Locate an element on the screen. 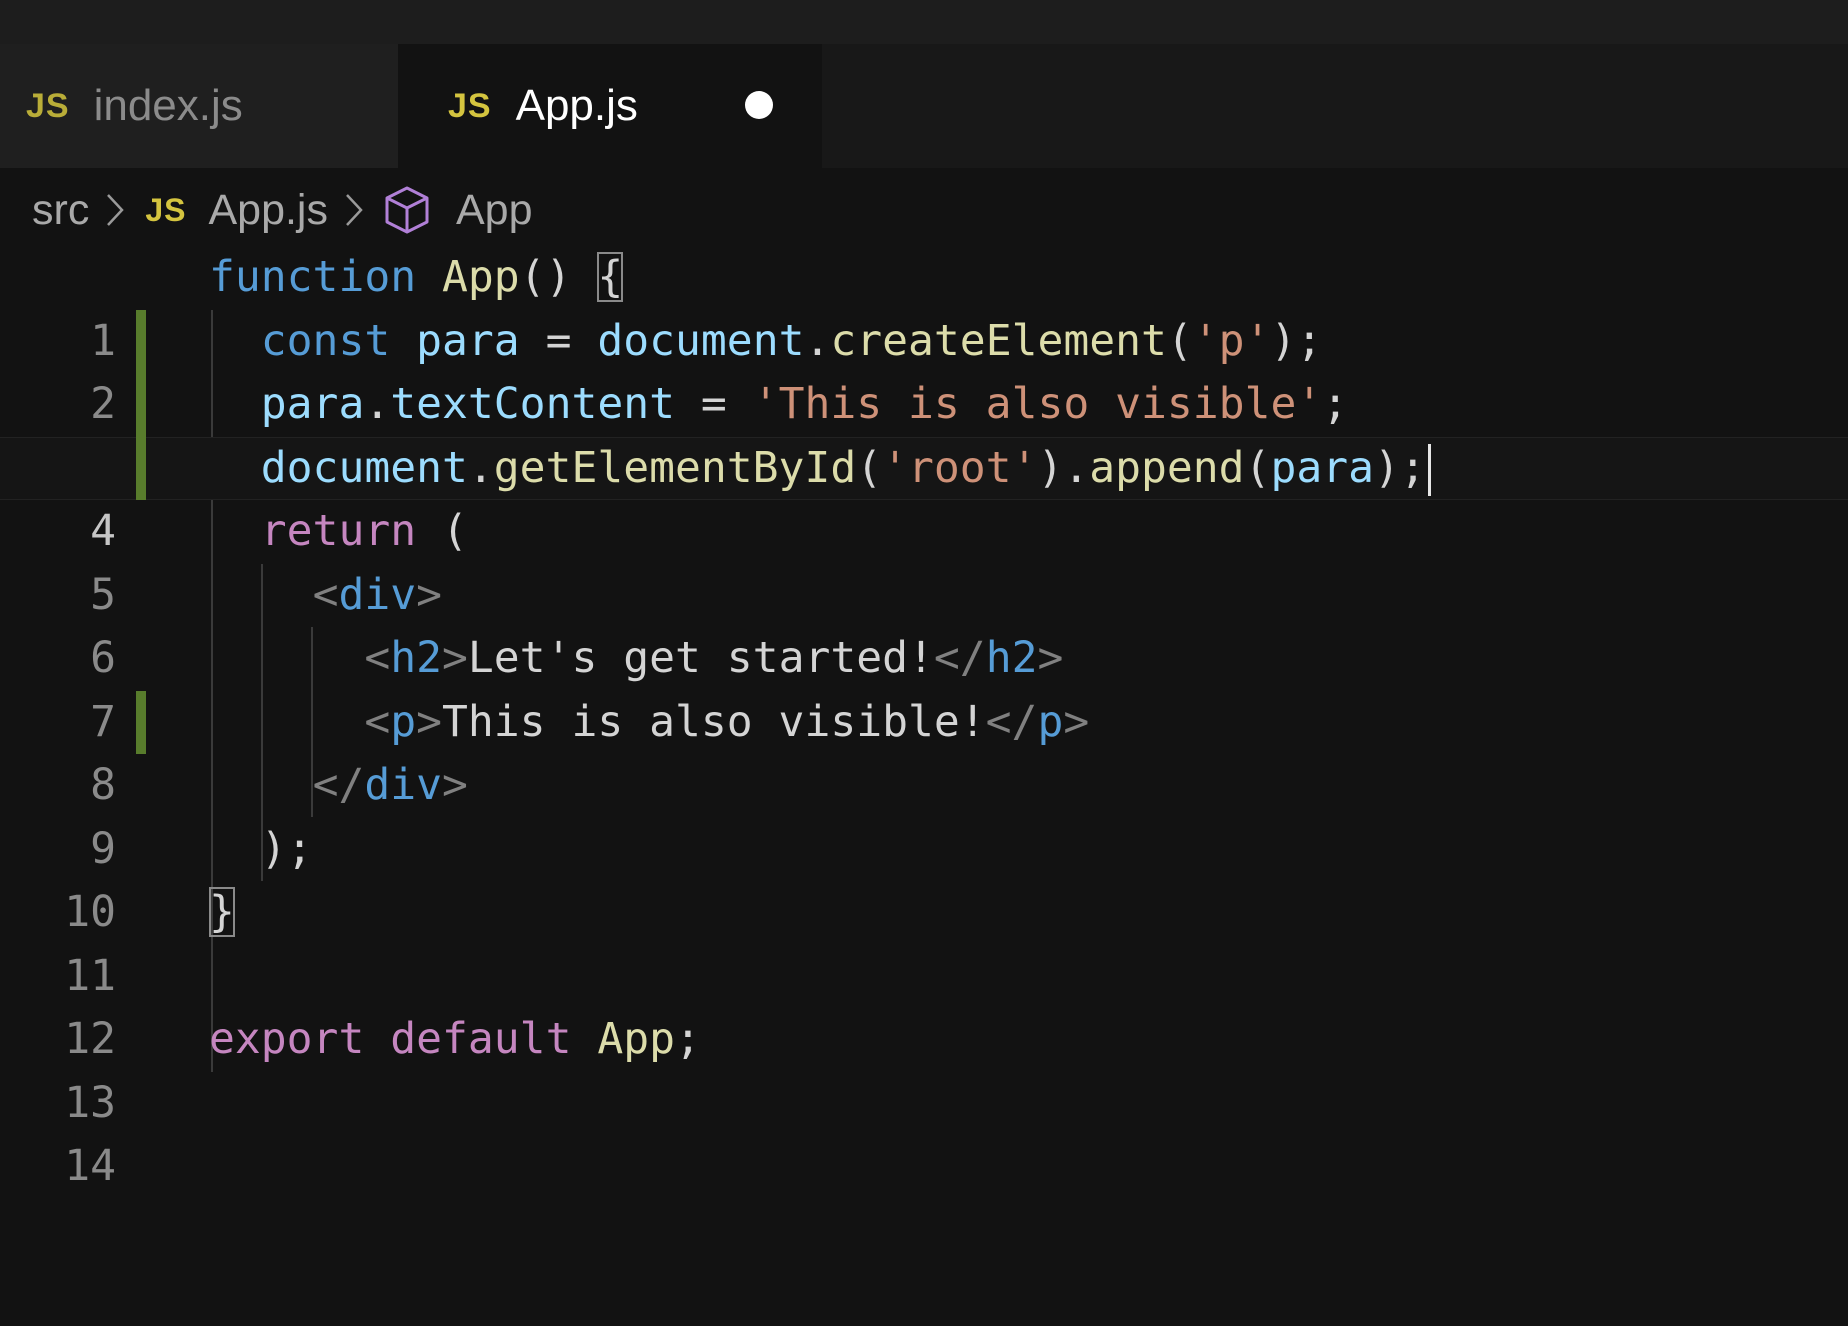 This screenshot has width=1848, height=1326. tab-index-js: JS index.js is located at coordinates (199, 106).